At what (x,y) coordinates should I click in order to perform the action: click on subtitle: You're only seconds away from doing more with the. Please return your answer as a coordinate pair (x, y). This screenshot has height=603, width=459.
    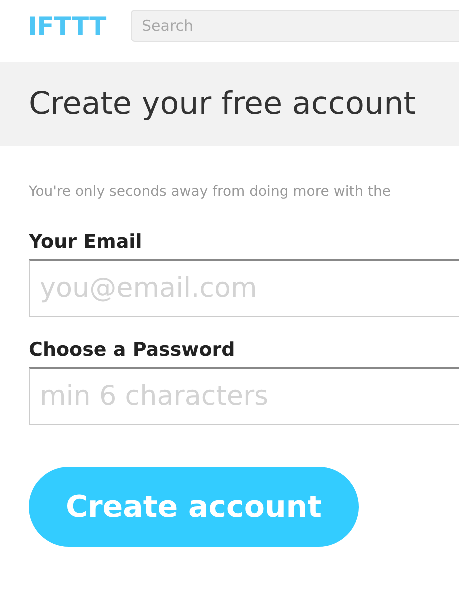
    Looking at the image, I should click on (210, 192).